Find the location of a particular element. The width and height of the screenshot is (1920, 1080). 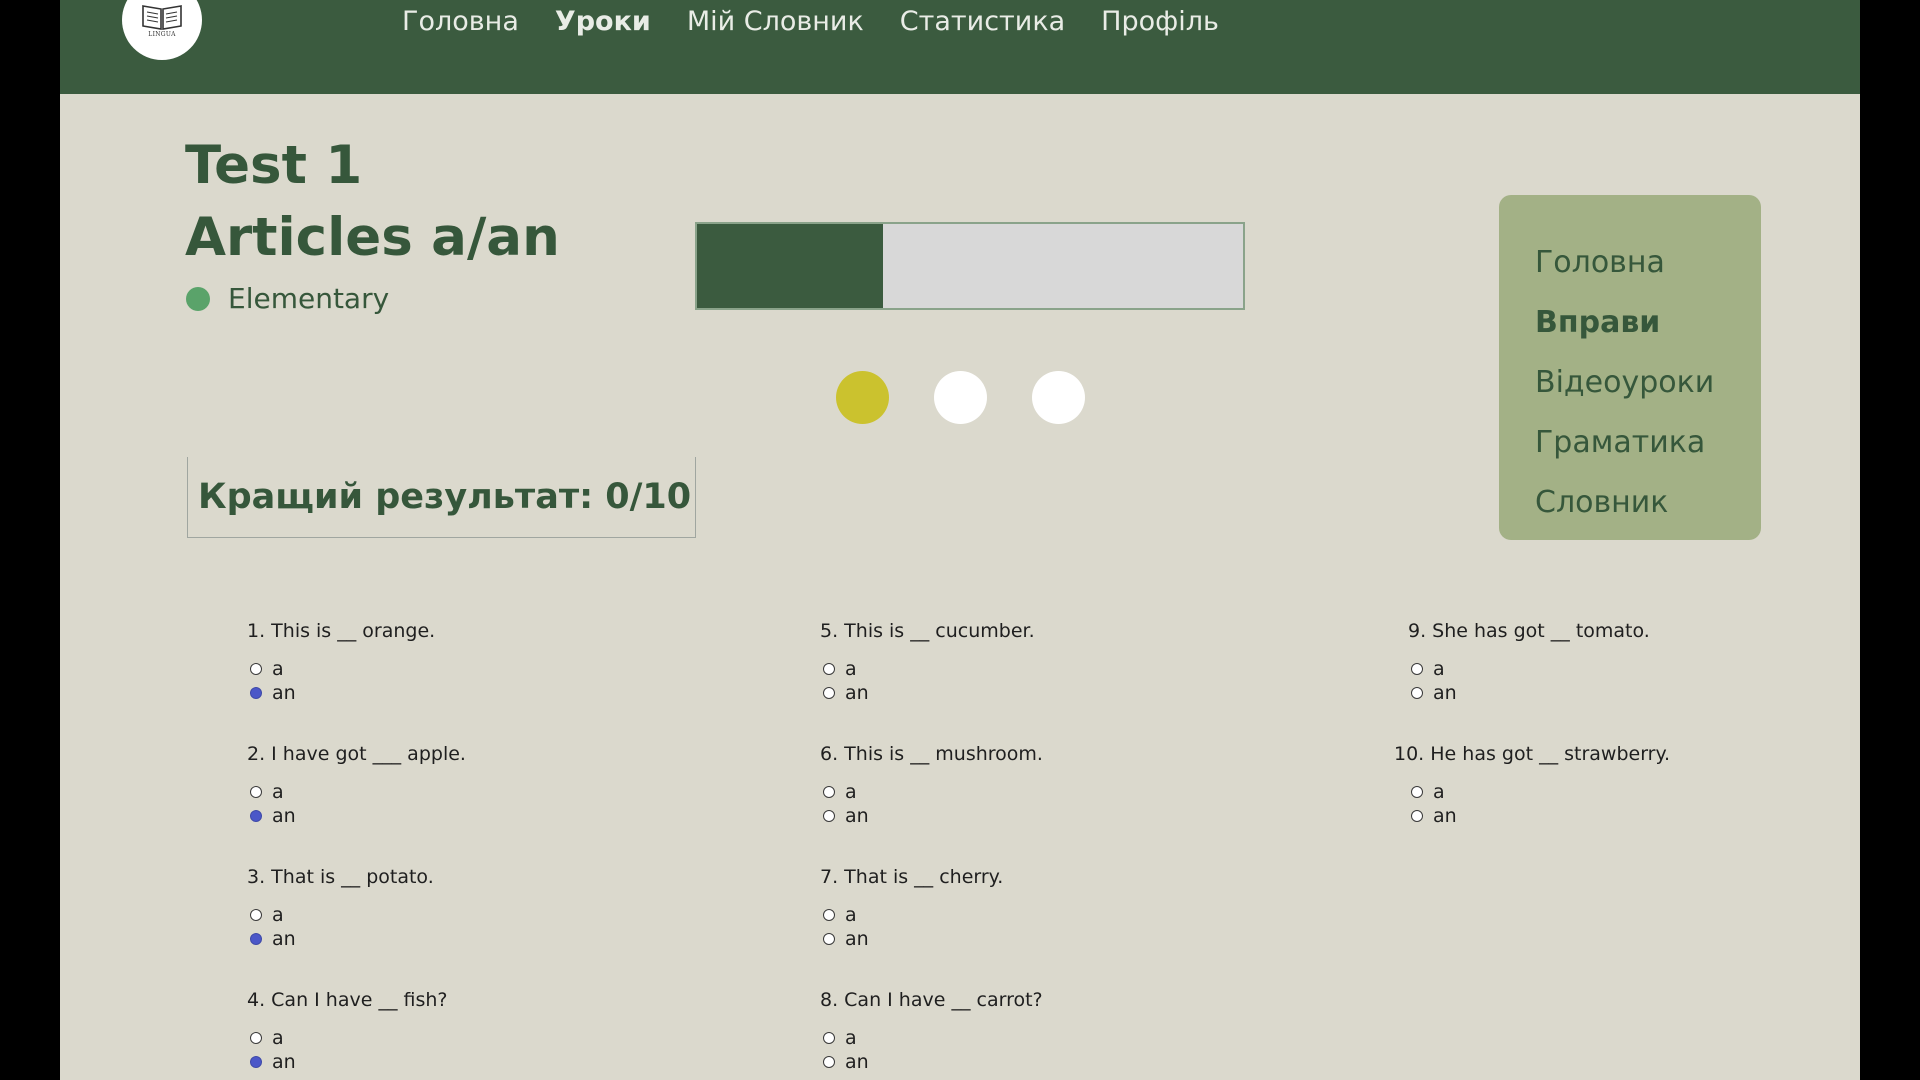

logo: LINGUA is located at coordinates (162, 30).